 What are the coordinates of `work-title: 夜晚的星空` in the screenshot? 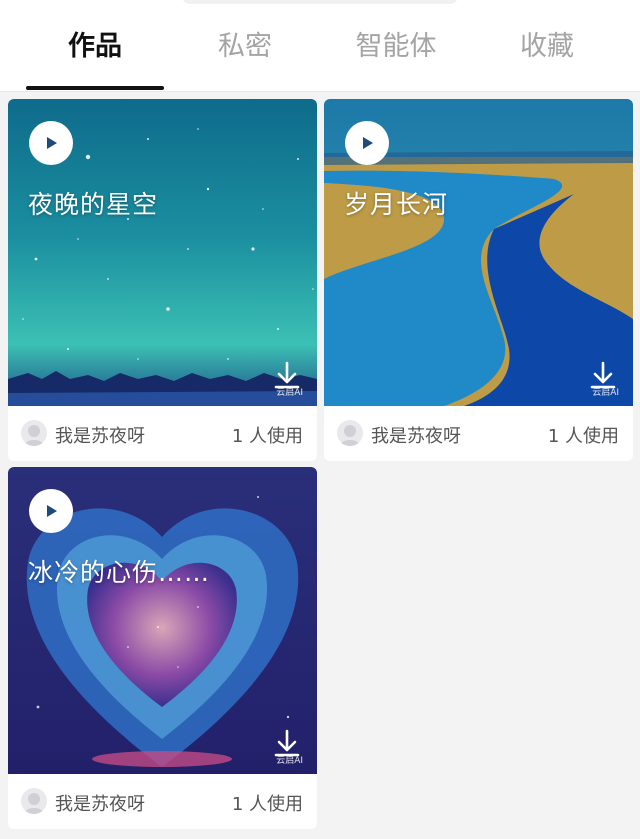 It's located at (93, 204).